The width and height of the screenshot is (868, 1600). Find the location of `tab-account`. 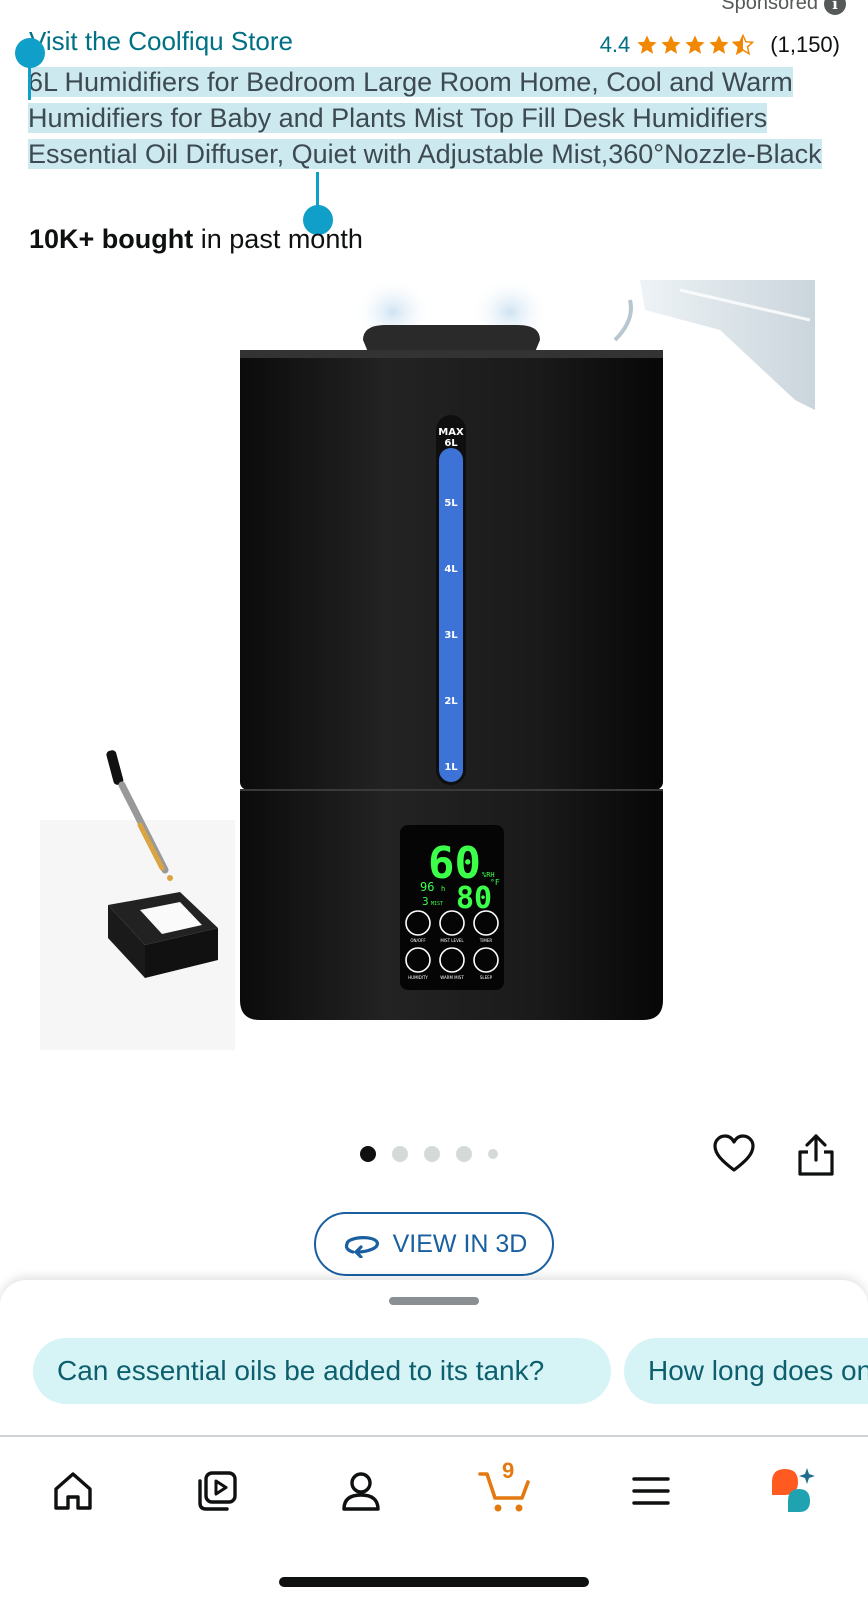

tab-account is located at coordinates (361, 1491).